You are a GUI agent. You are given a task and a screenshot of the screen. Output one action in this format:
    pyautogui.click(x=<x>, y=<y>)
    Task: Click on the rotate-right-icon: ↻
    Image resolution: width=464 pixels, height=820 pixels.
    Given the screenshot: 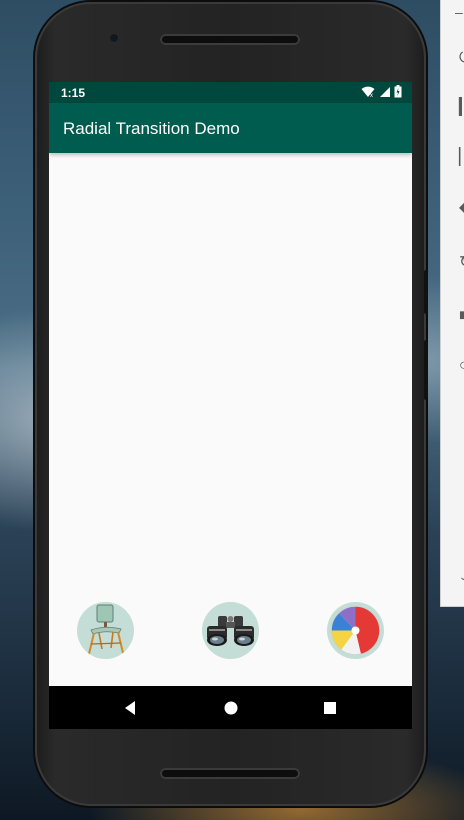 What is the action you would take?
    pyautogui.click(x=461, y=263)
    